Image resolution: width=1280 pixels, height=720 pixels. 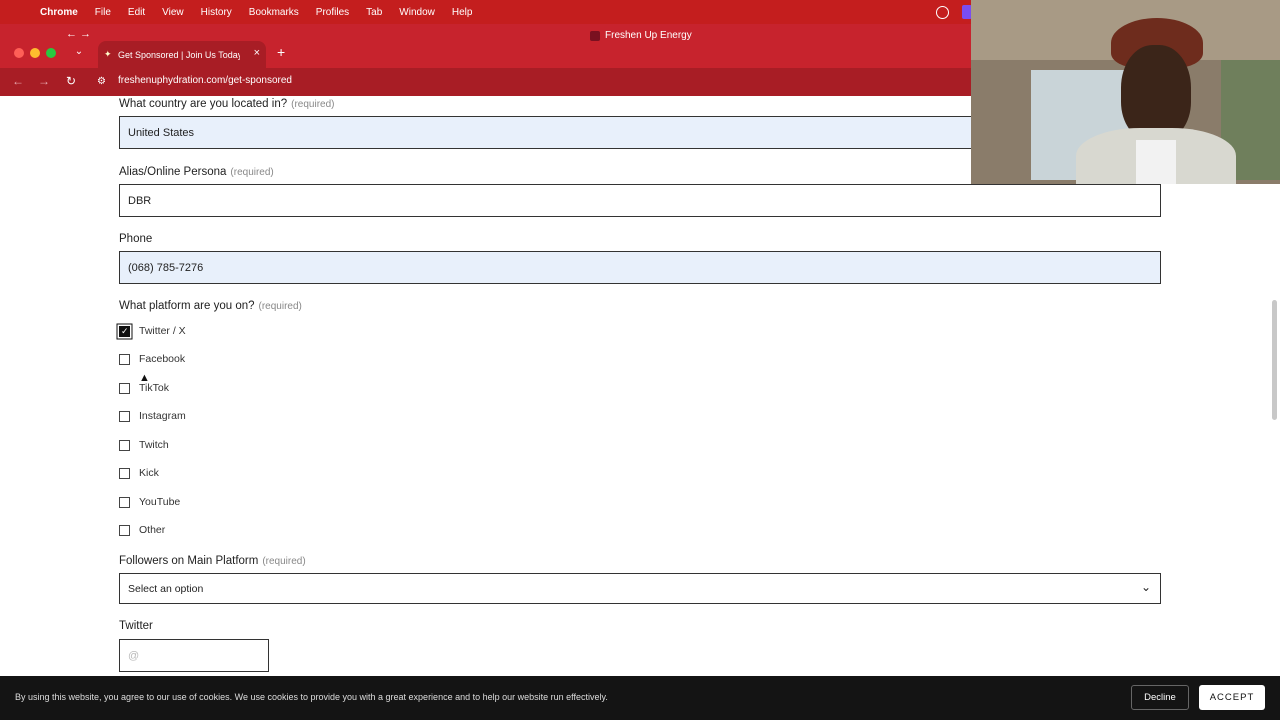 I want to click on menu-file: File, so click(x=103, y=12).